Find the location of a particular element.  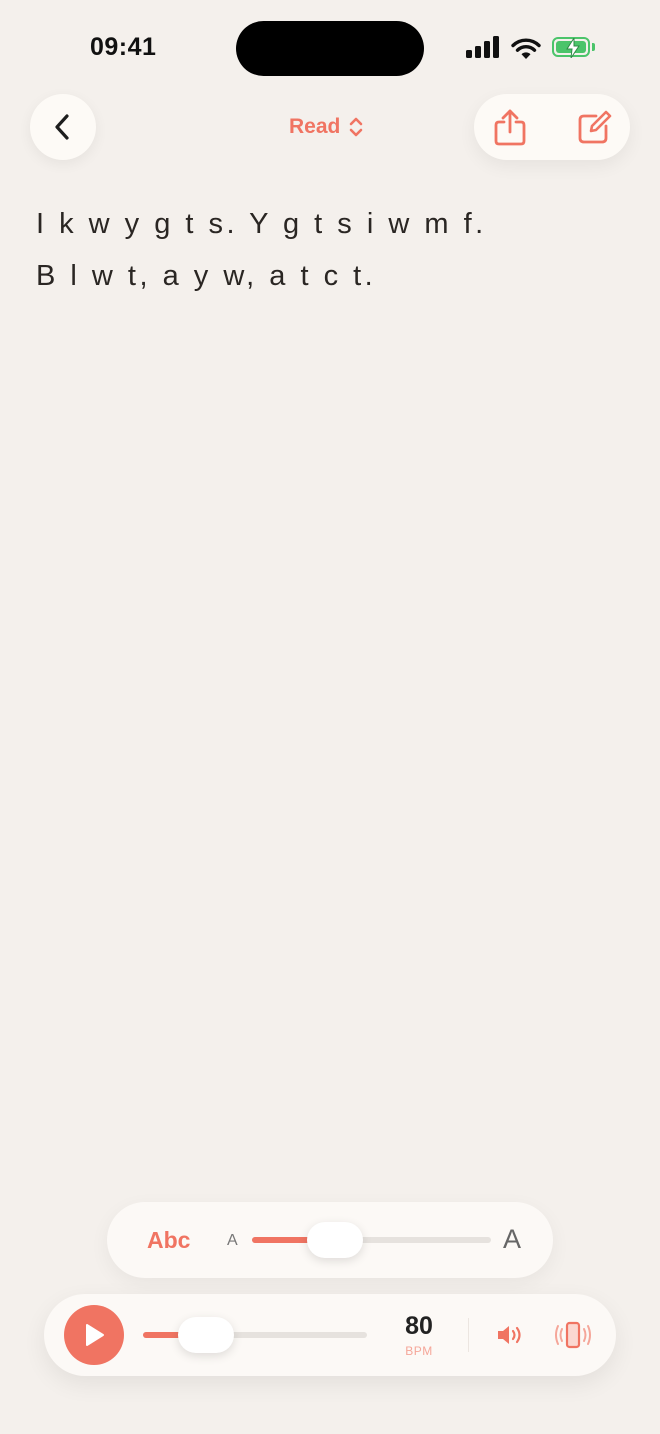

back-chevron-icon is located at coordinates (62, 127).